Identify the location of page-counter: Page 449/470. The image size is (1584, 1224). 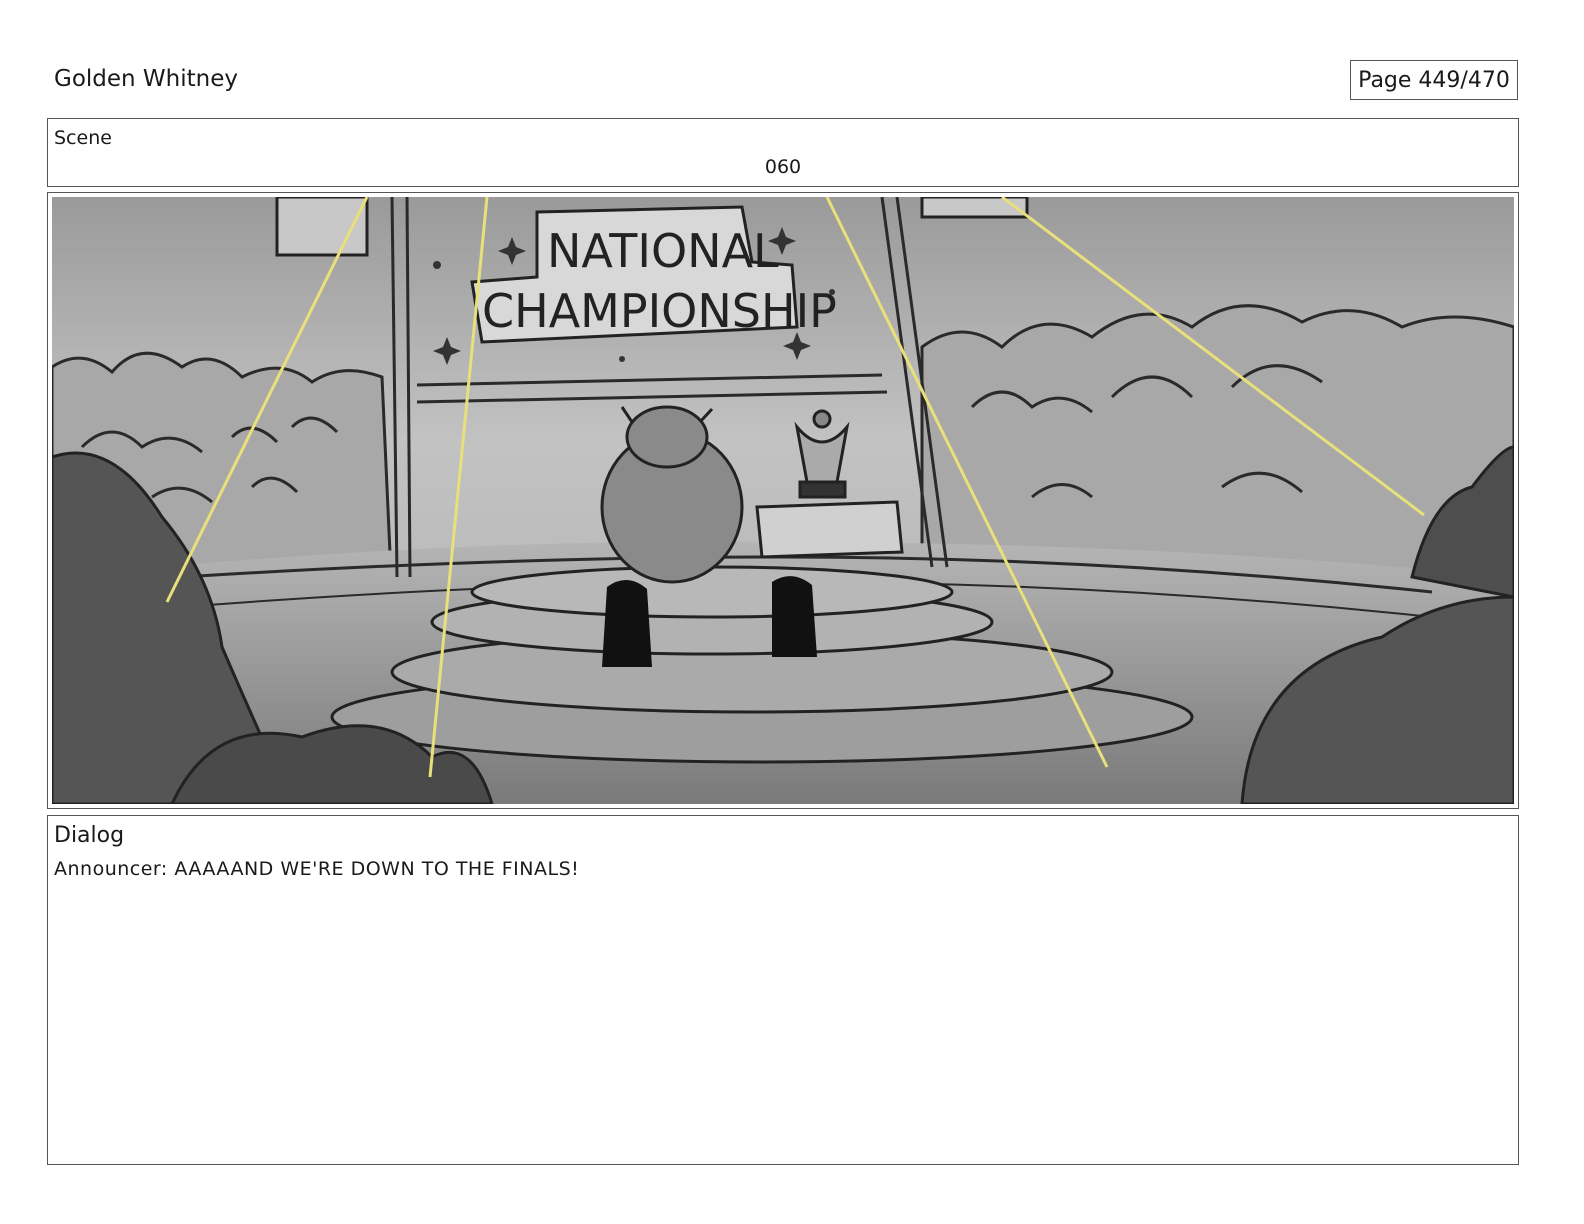
(1434, 80).